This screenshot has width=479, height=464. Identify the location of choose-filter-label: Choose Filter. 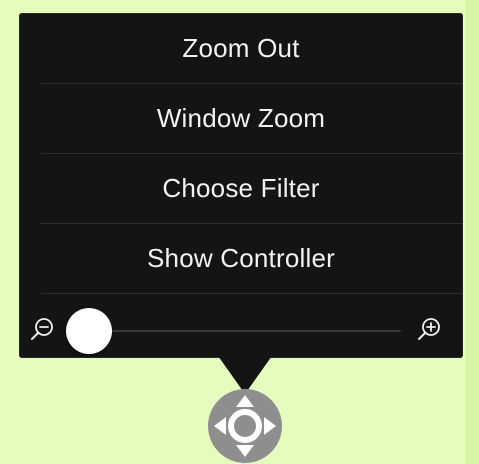
(241, 187).